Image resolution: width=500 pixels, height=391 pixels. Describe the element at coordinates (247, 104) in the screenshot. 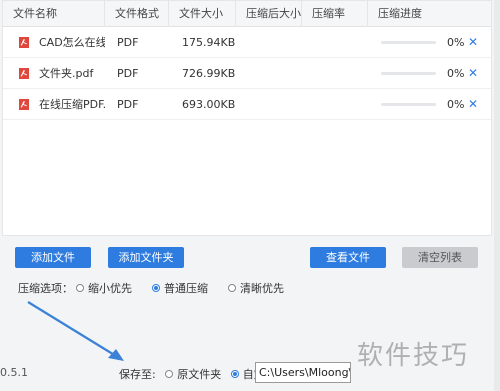

I see `table-row: 在线压缩PDF... PDF 693.00KB 0% ✕` at that location.